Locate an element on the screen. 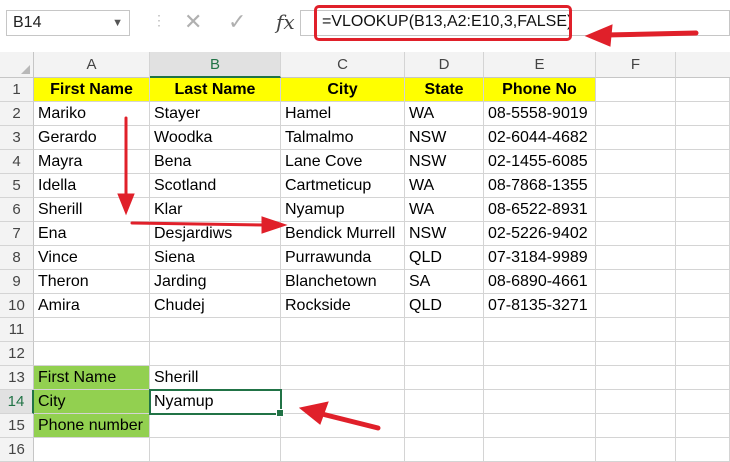  right-arrow-line is located at coordinates (198, 224).